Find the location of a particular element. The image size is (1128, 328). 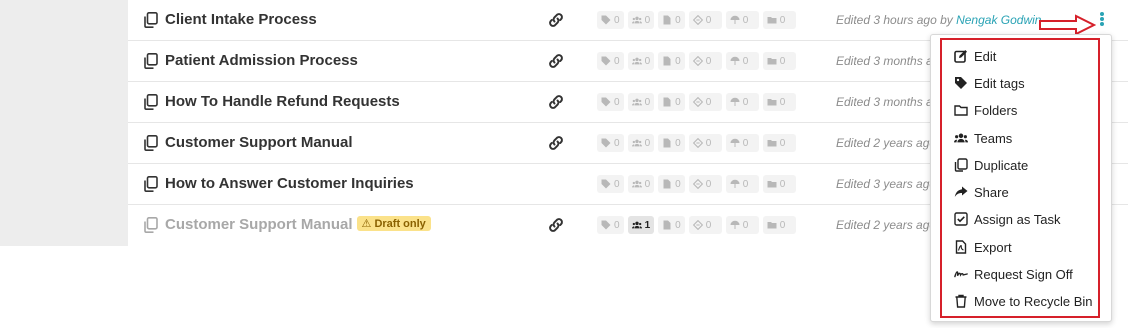

process-title: How To Handle Refund Requests is located at coordinates (282, 101).